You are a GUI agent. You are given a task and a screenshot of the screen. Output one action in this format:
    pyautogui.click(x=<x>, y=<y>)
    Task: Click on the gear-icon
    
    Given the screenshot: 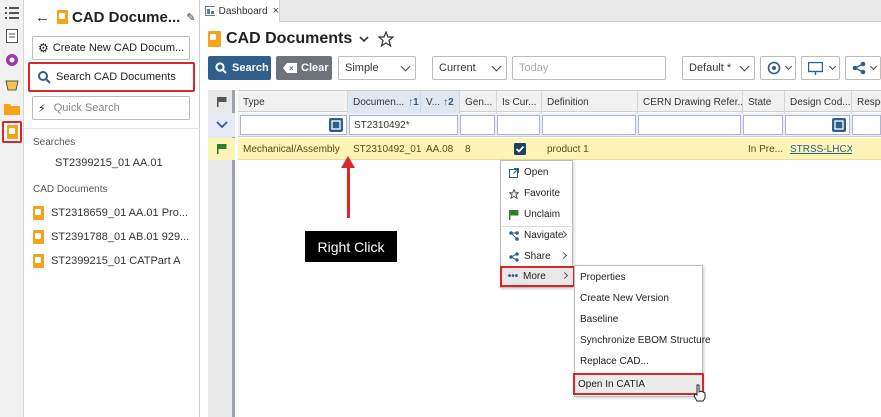 What is the action you would take?
    pyautogui.click(x=12, y=60)
    